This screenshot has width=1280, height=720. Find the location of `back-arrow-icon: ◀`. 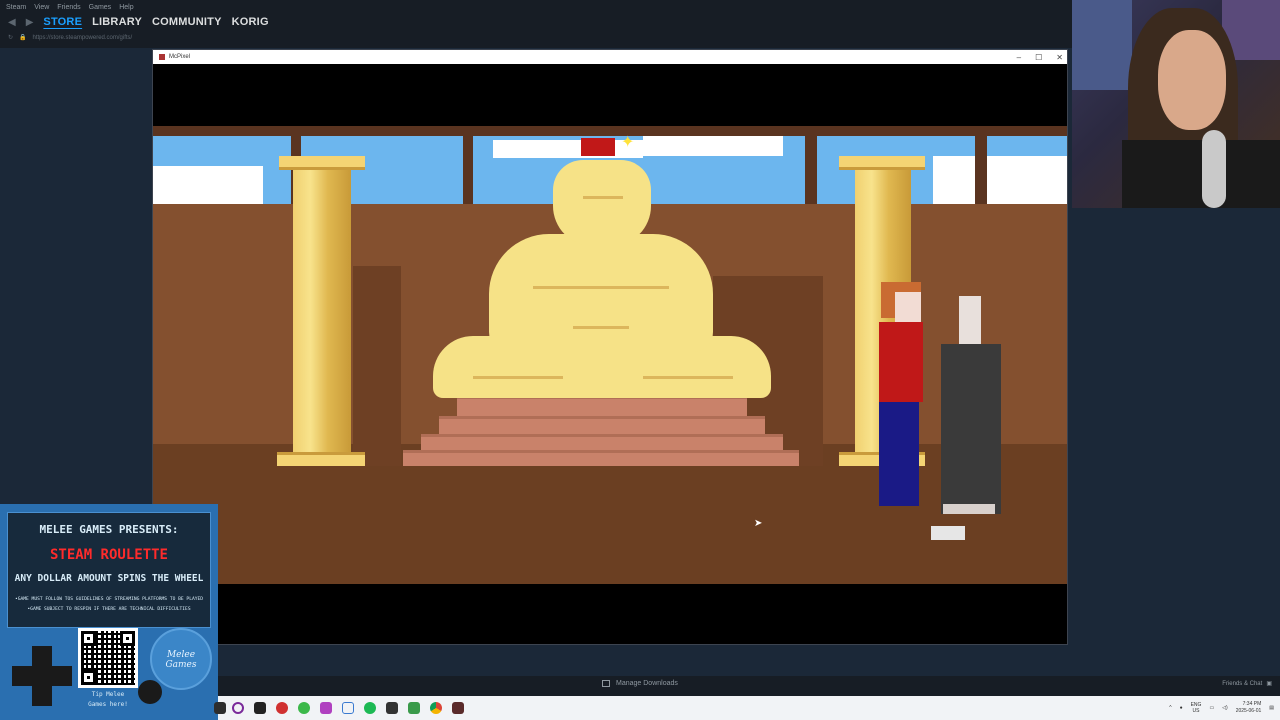

back-arrow-icon: ◀ is located at coordinates (12, 22).